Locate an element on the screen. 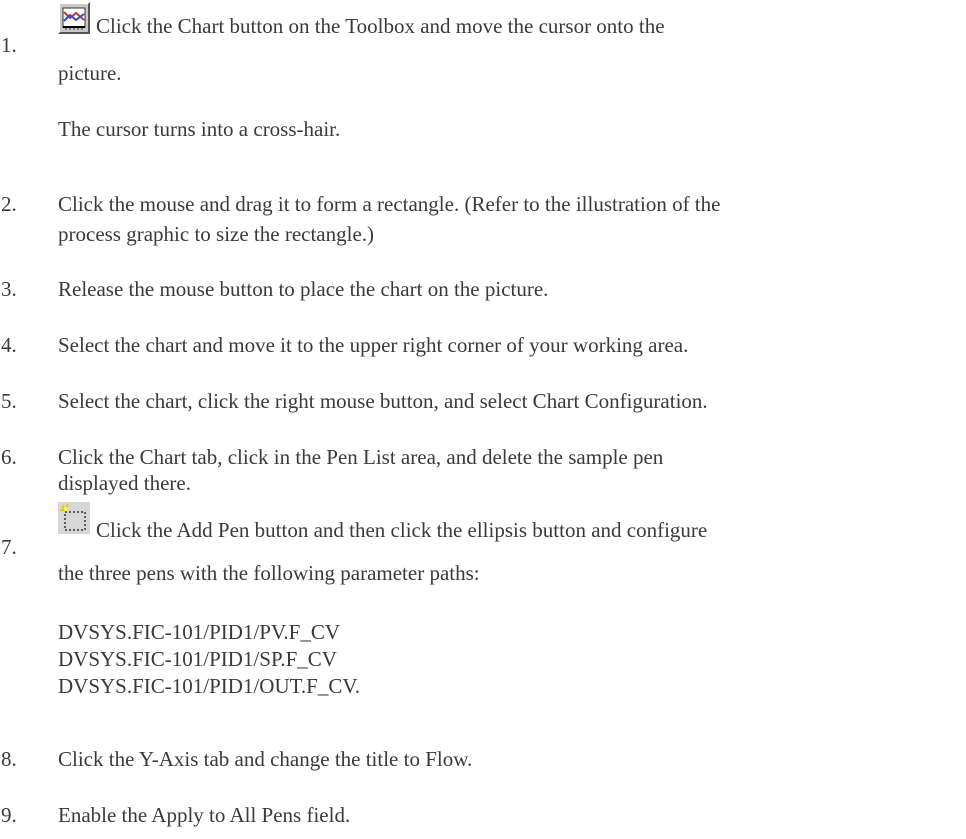 The image size is (966, 839). step-2-line-2: process graphic to size the rectangle.) is located at coordinates (216, 234).